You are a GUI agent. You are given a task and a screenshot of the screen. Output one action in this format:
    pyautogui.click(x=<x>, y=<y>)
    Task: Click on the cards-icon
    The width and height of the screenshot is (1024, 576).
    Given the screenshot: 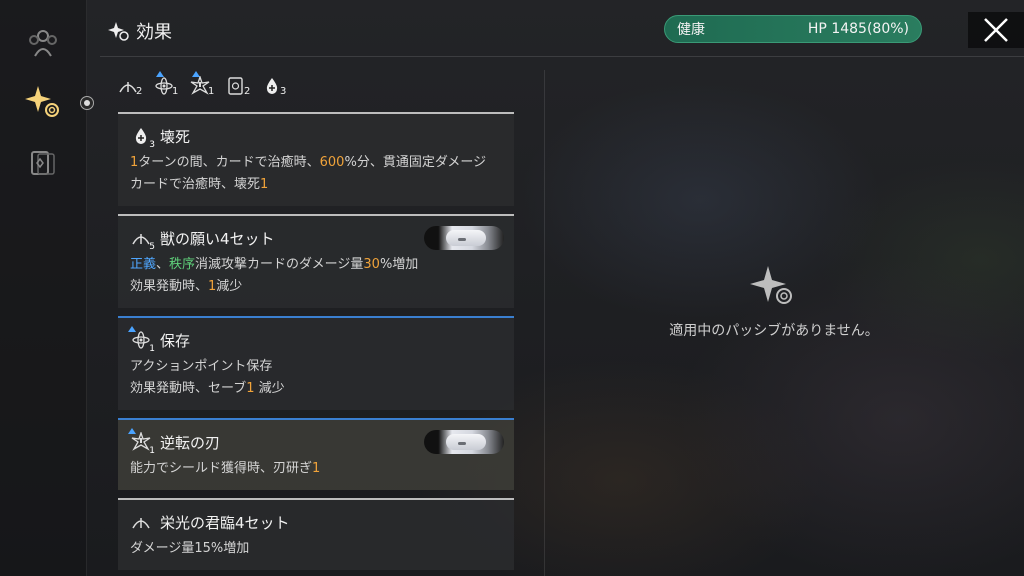 What is the action you would take?
    pyautogui.click(x=43, y=163)
    